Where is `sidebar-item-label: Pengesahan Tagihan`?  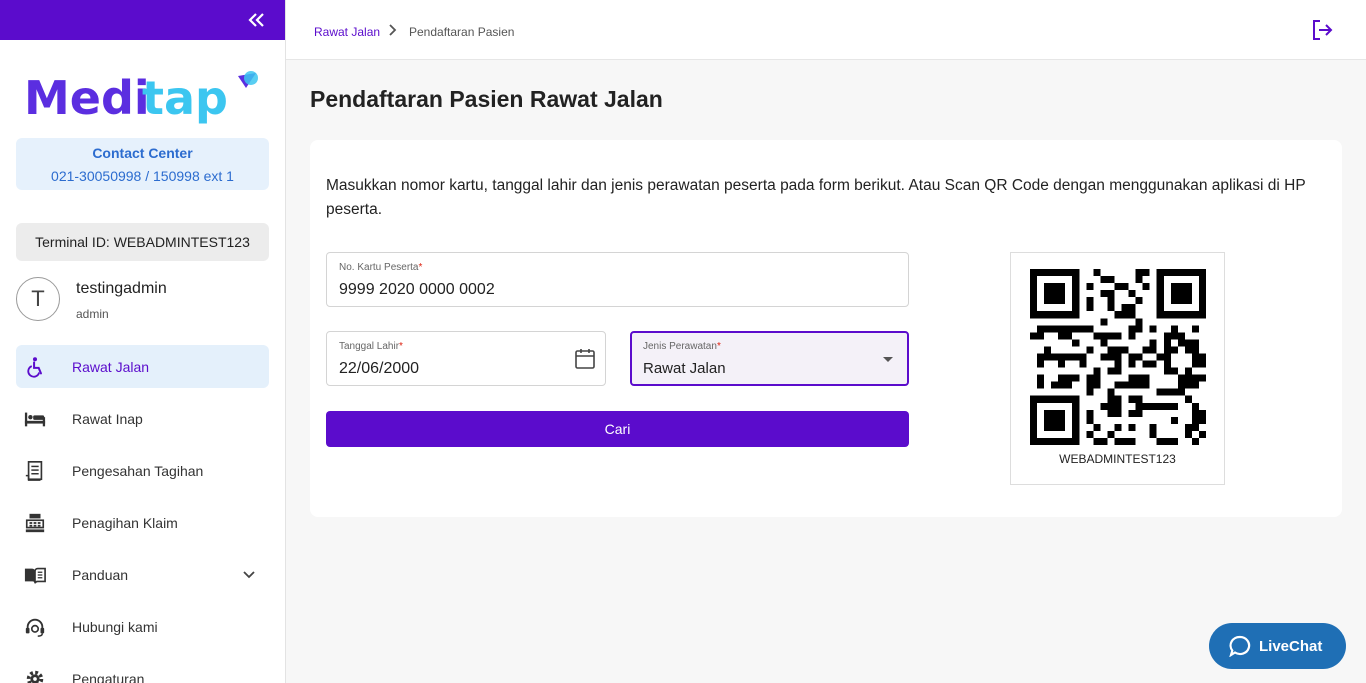
sidebar-item-label: Pengesahan Tagihan is located at coordinates (138, 471).